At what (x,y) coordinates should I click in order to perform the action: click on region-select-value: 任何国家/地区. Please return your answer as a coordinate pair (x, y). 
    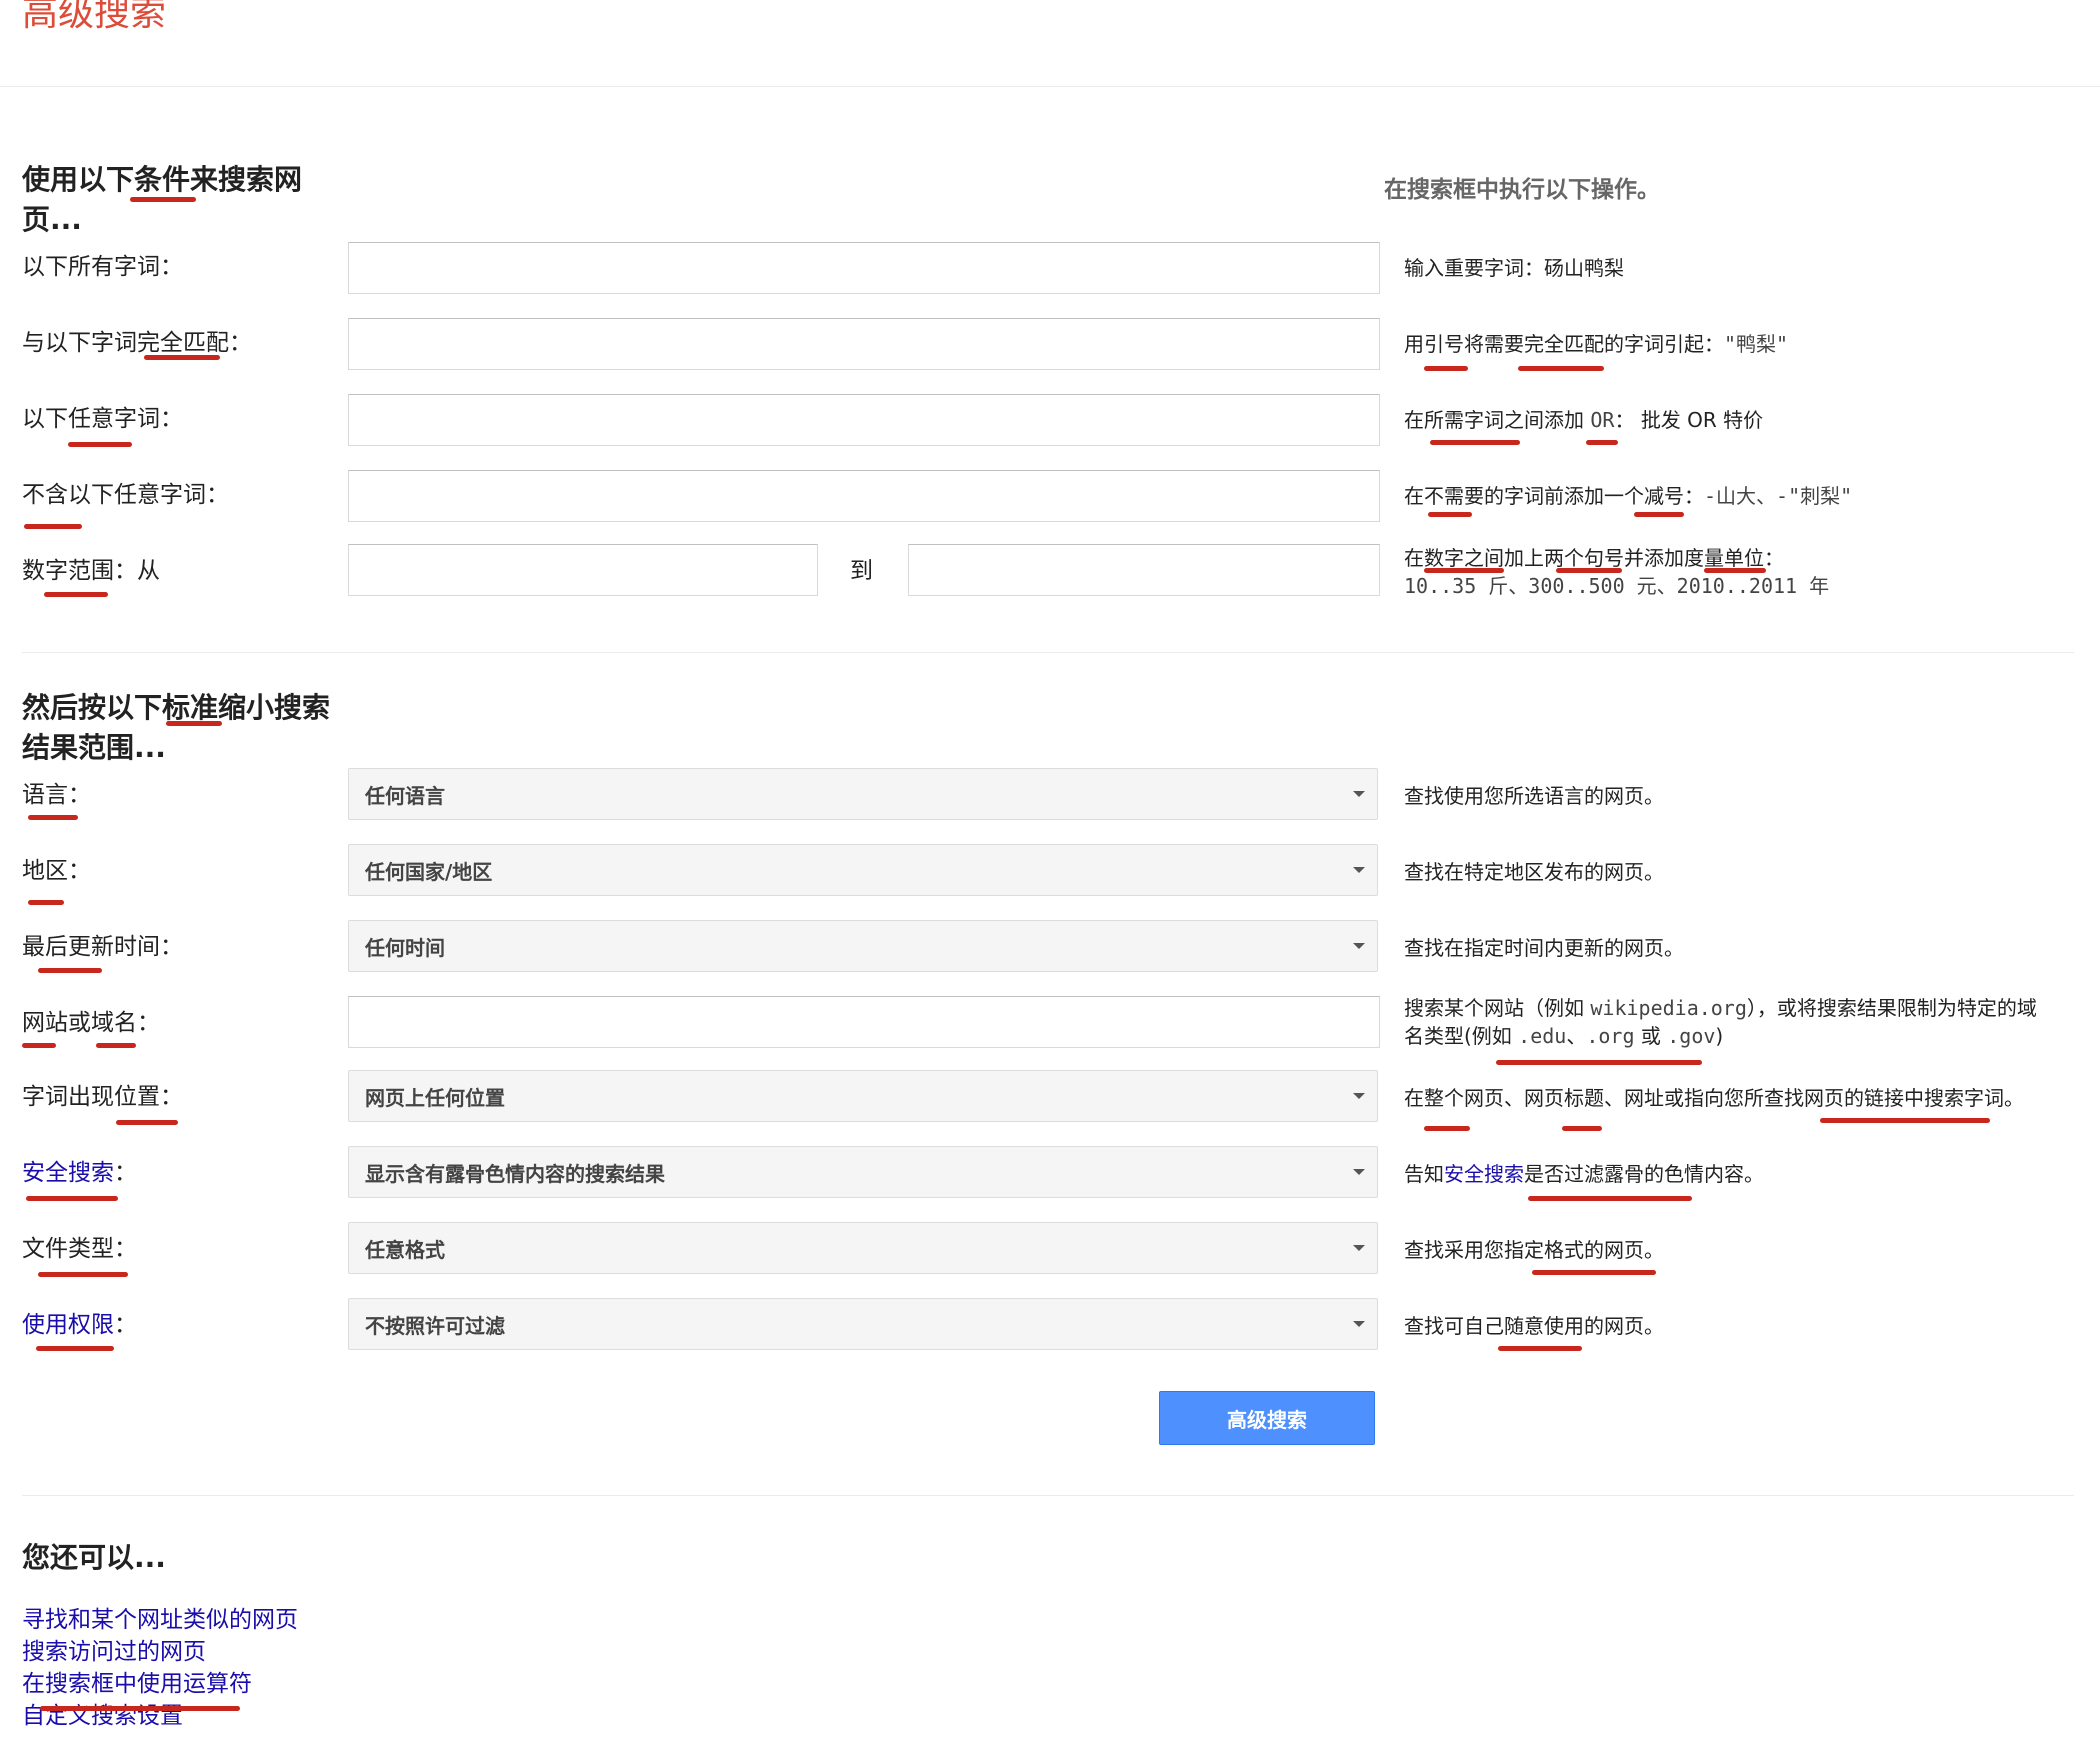
    Looking at the image, I should click on (429, 871).